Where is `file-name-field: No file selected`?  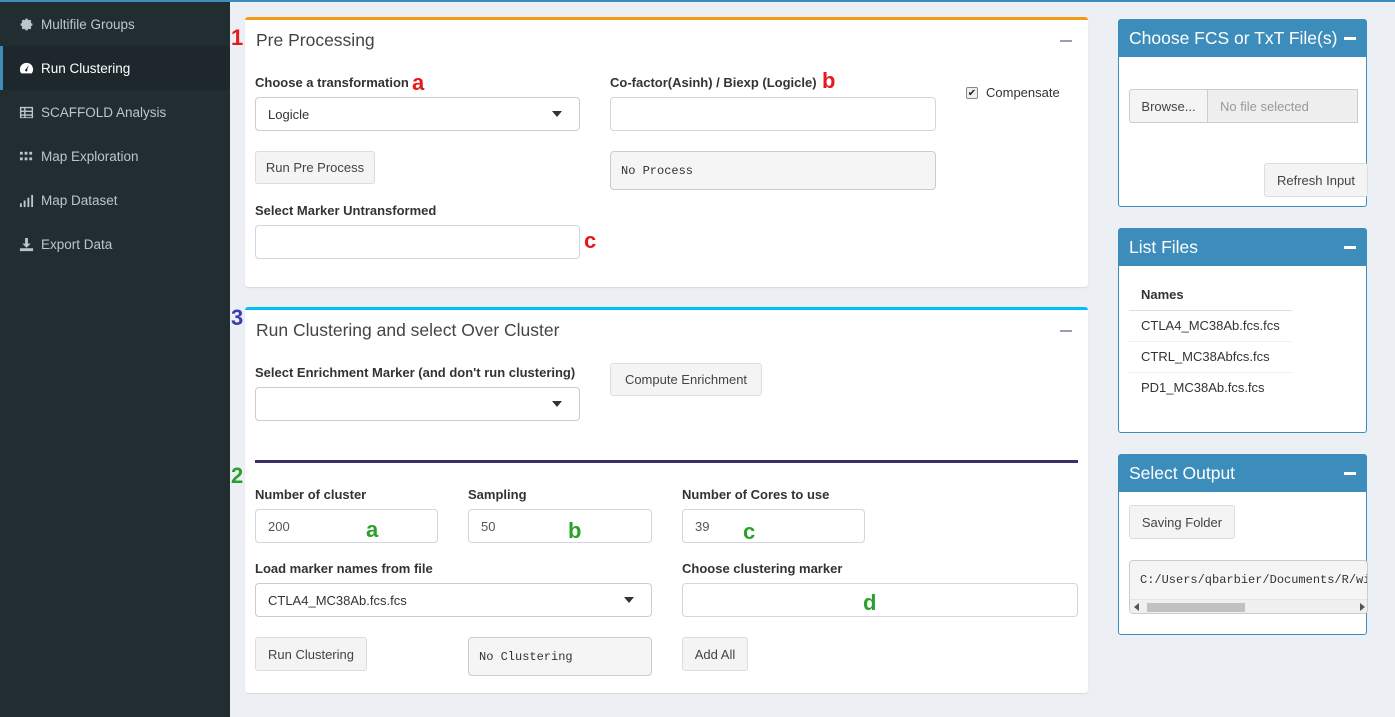
file-name-field: No file selected is located at coordinates (1283, 106).